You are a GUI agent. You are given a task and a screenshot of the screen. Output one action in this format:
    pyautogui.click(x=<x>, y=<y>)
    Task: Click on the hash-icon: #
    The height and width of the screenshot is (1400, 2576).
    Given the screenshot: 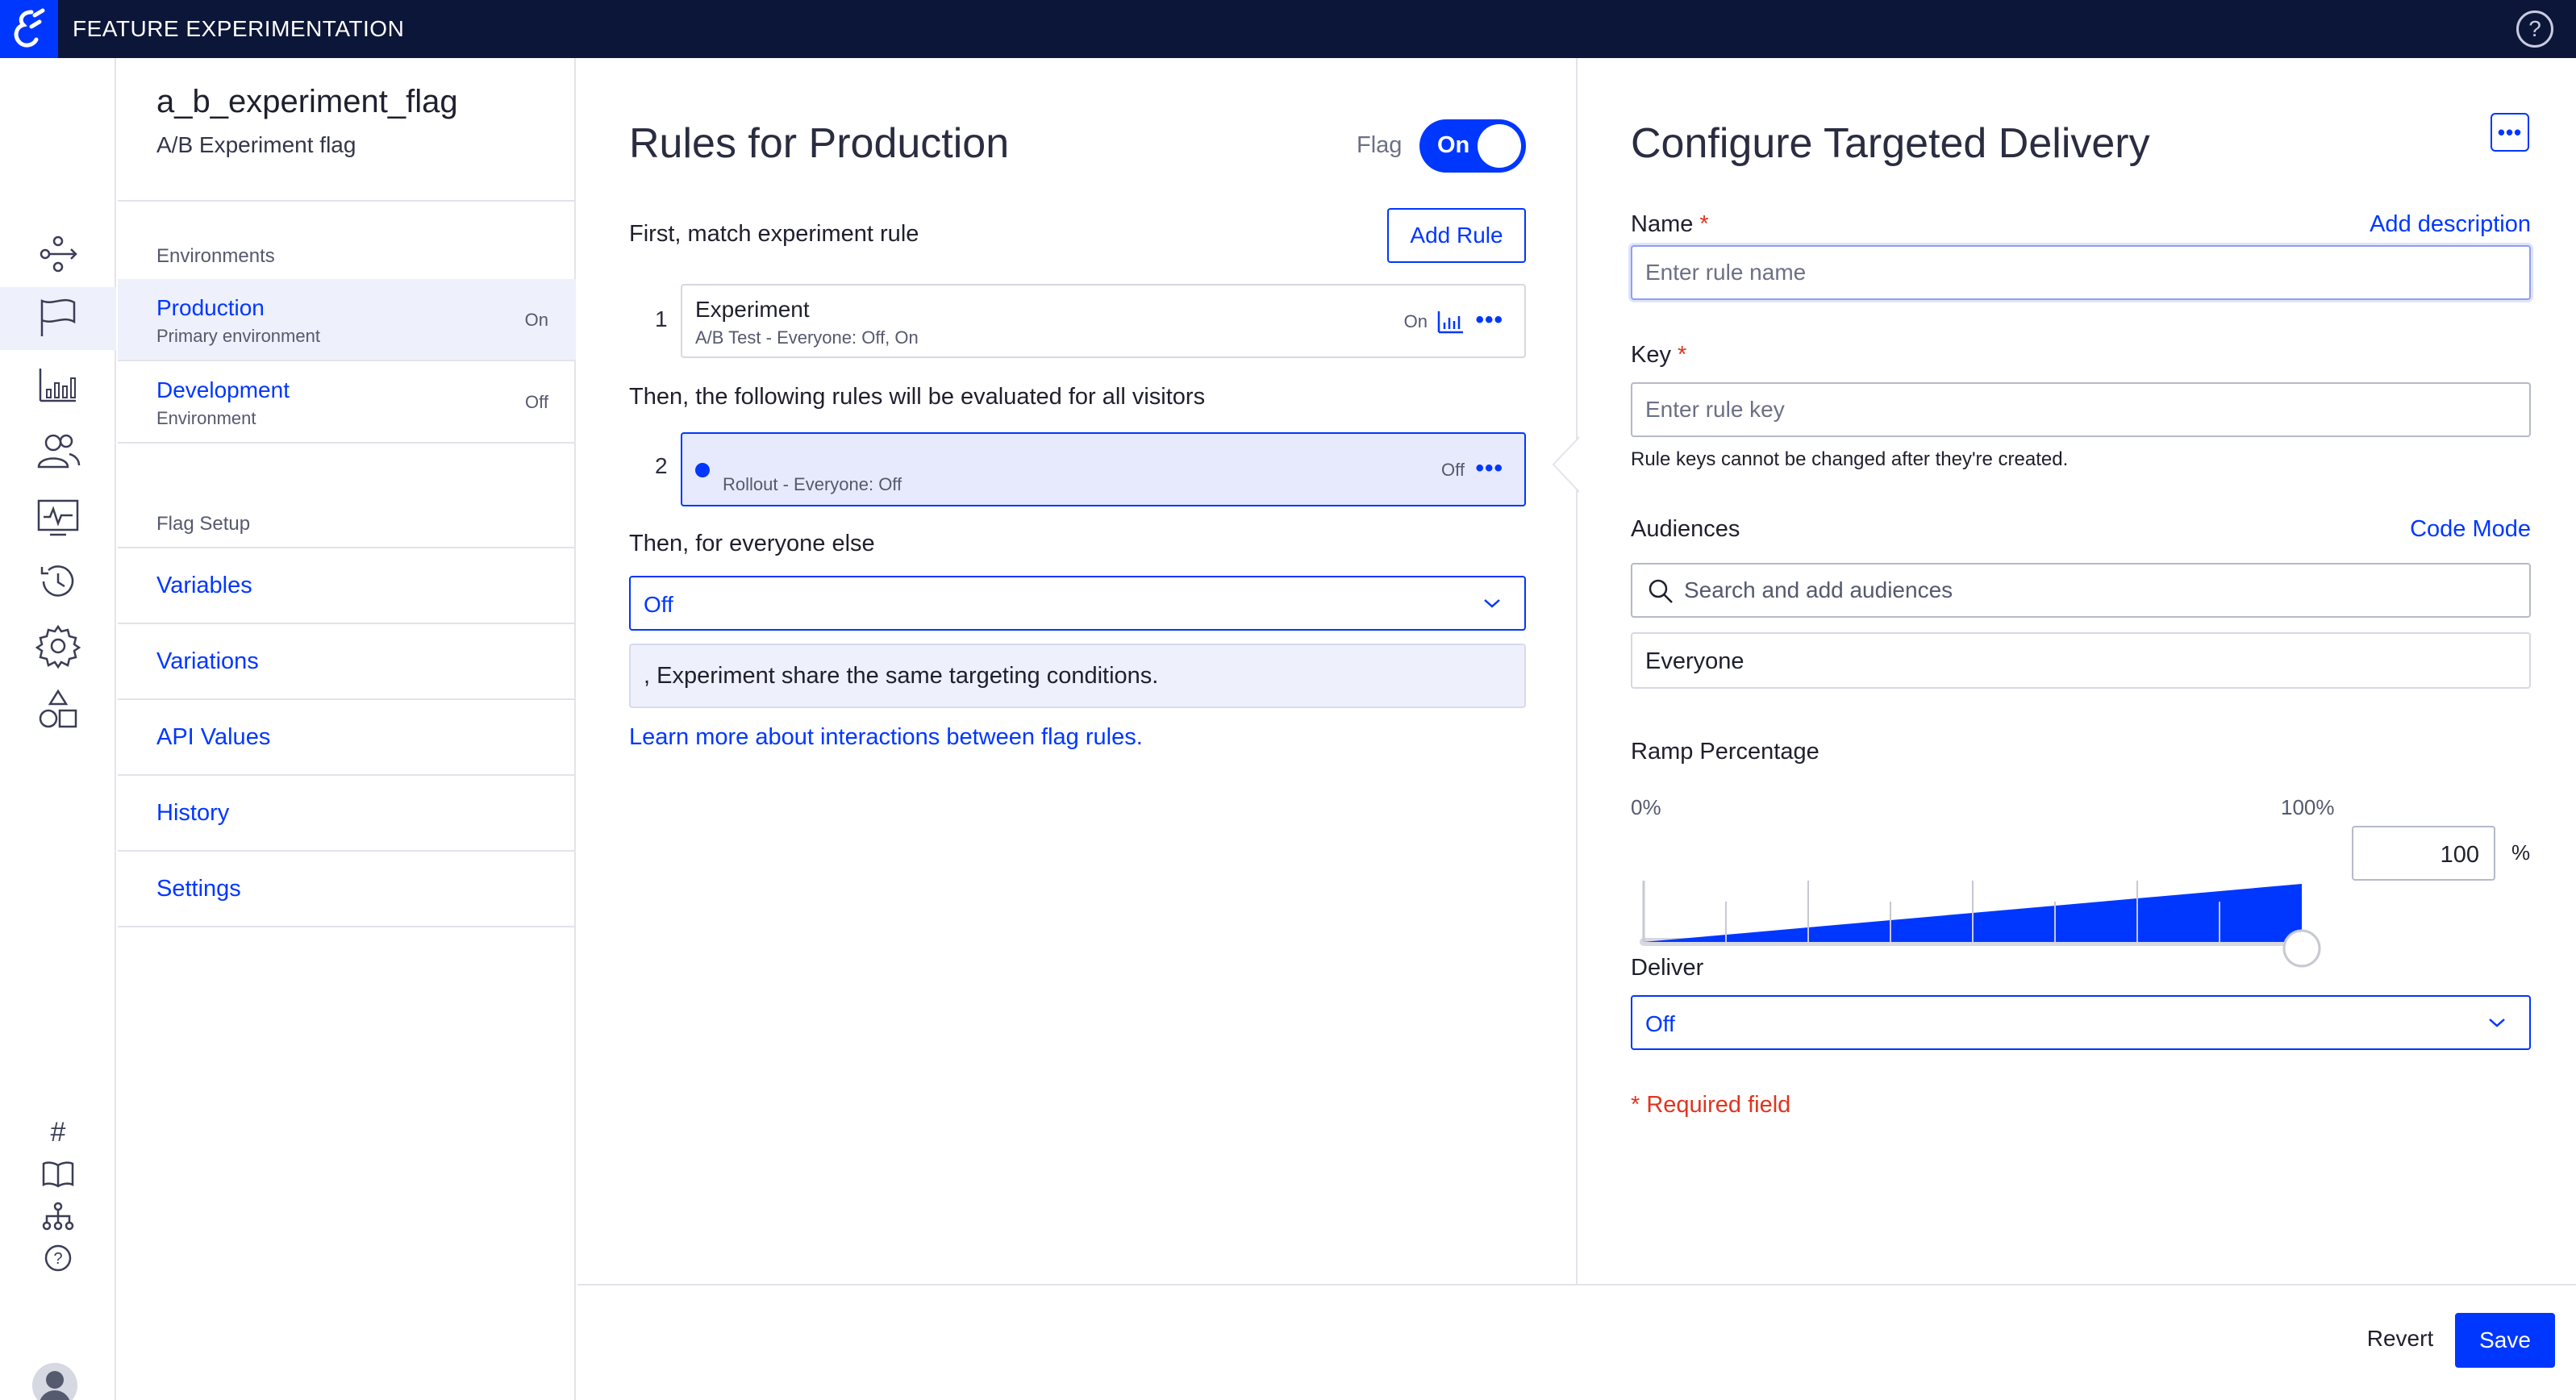 What is the action you would take?
    pyautogui.click(x=58, y=1132)
    